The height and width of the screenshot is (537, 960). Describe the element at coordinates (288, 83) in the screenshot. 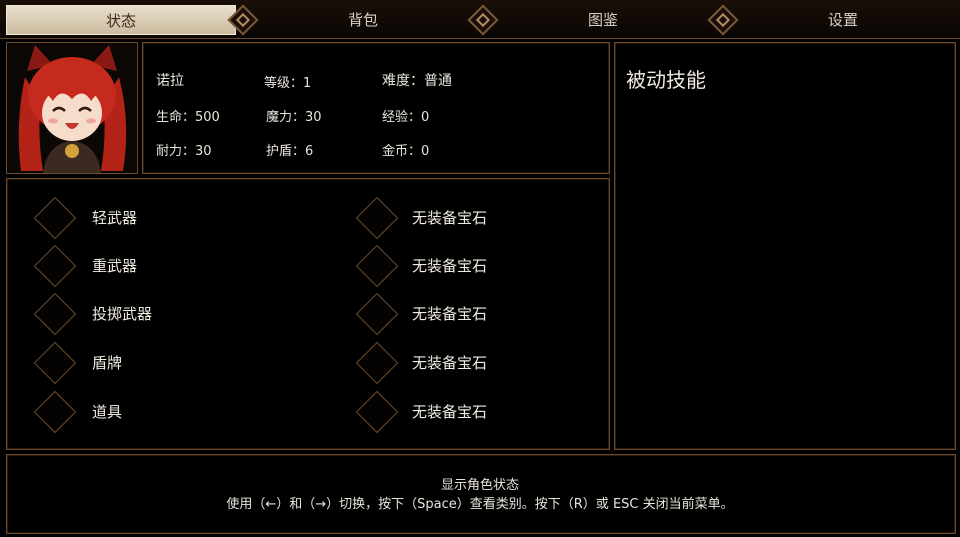

I see `level-stat: 等级：1` at that location.